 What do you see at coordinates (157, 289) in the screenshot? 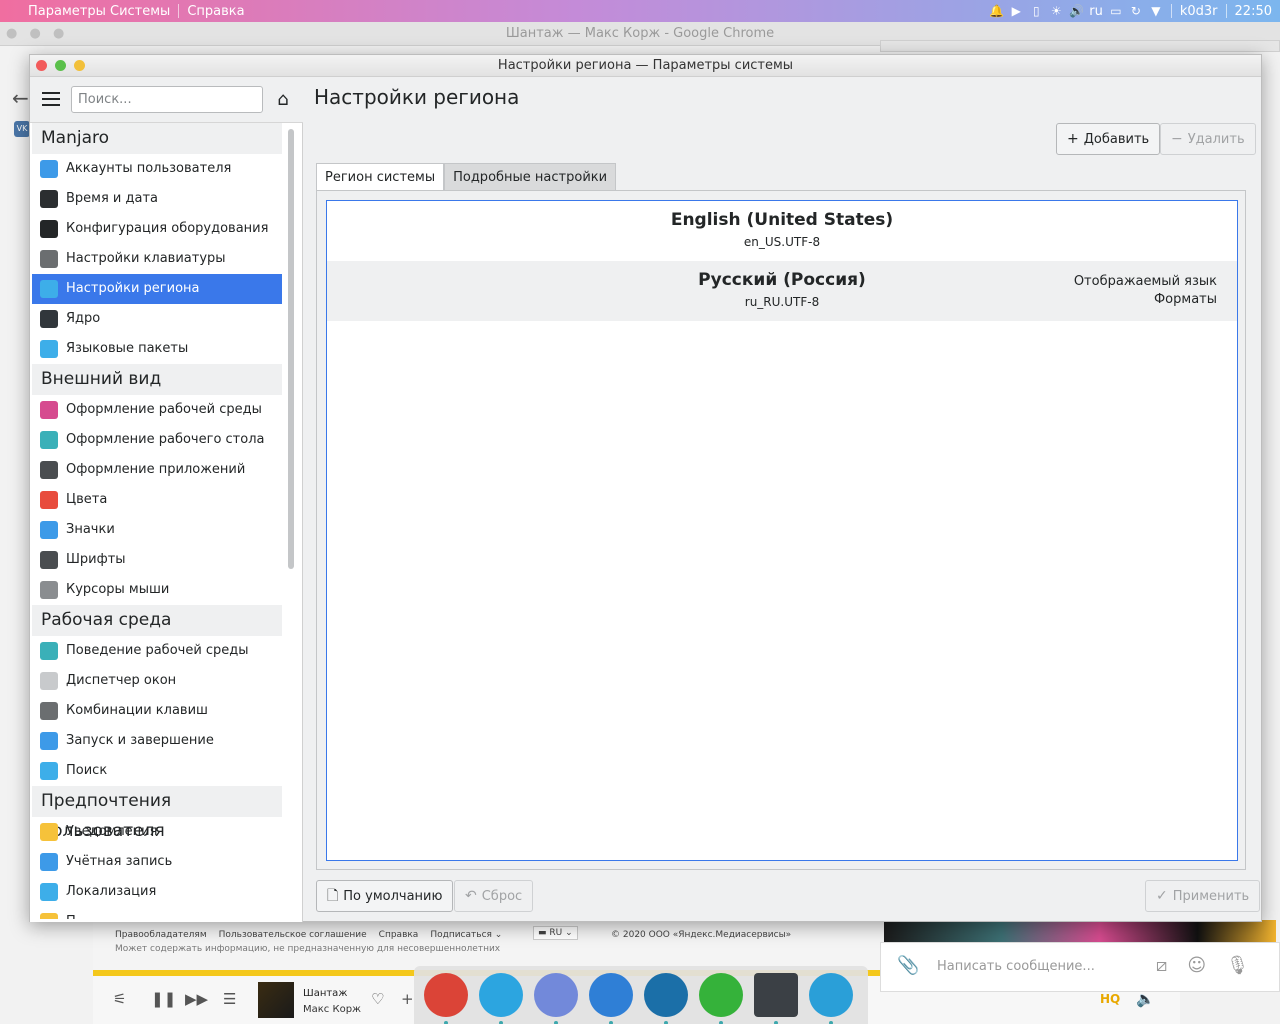
I see `sidebar-item-region: Настройки региона` at bounding box center [157, 289].